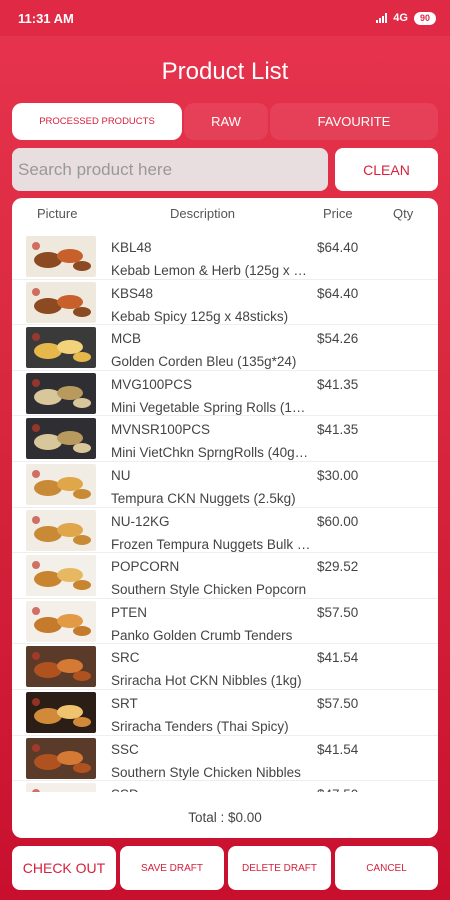 This screenshot has height=900, width=450. What do you see at coordinates (203, 213) in the screenshot?
I see `header-description: Description` at bounding box center [203, 213].